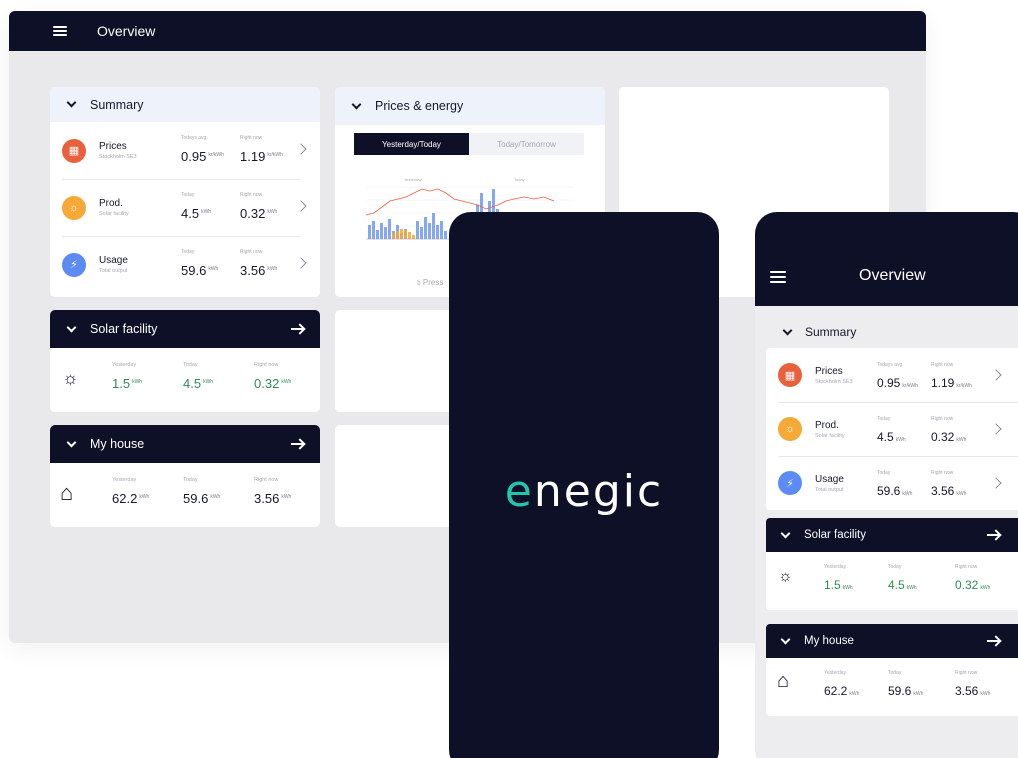 Image resolution: width=1018 pixels, height=758 pixels. I want to click on house-icon: ⌂, so click(67, 492).